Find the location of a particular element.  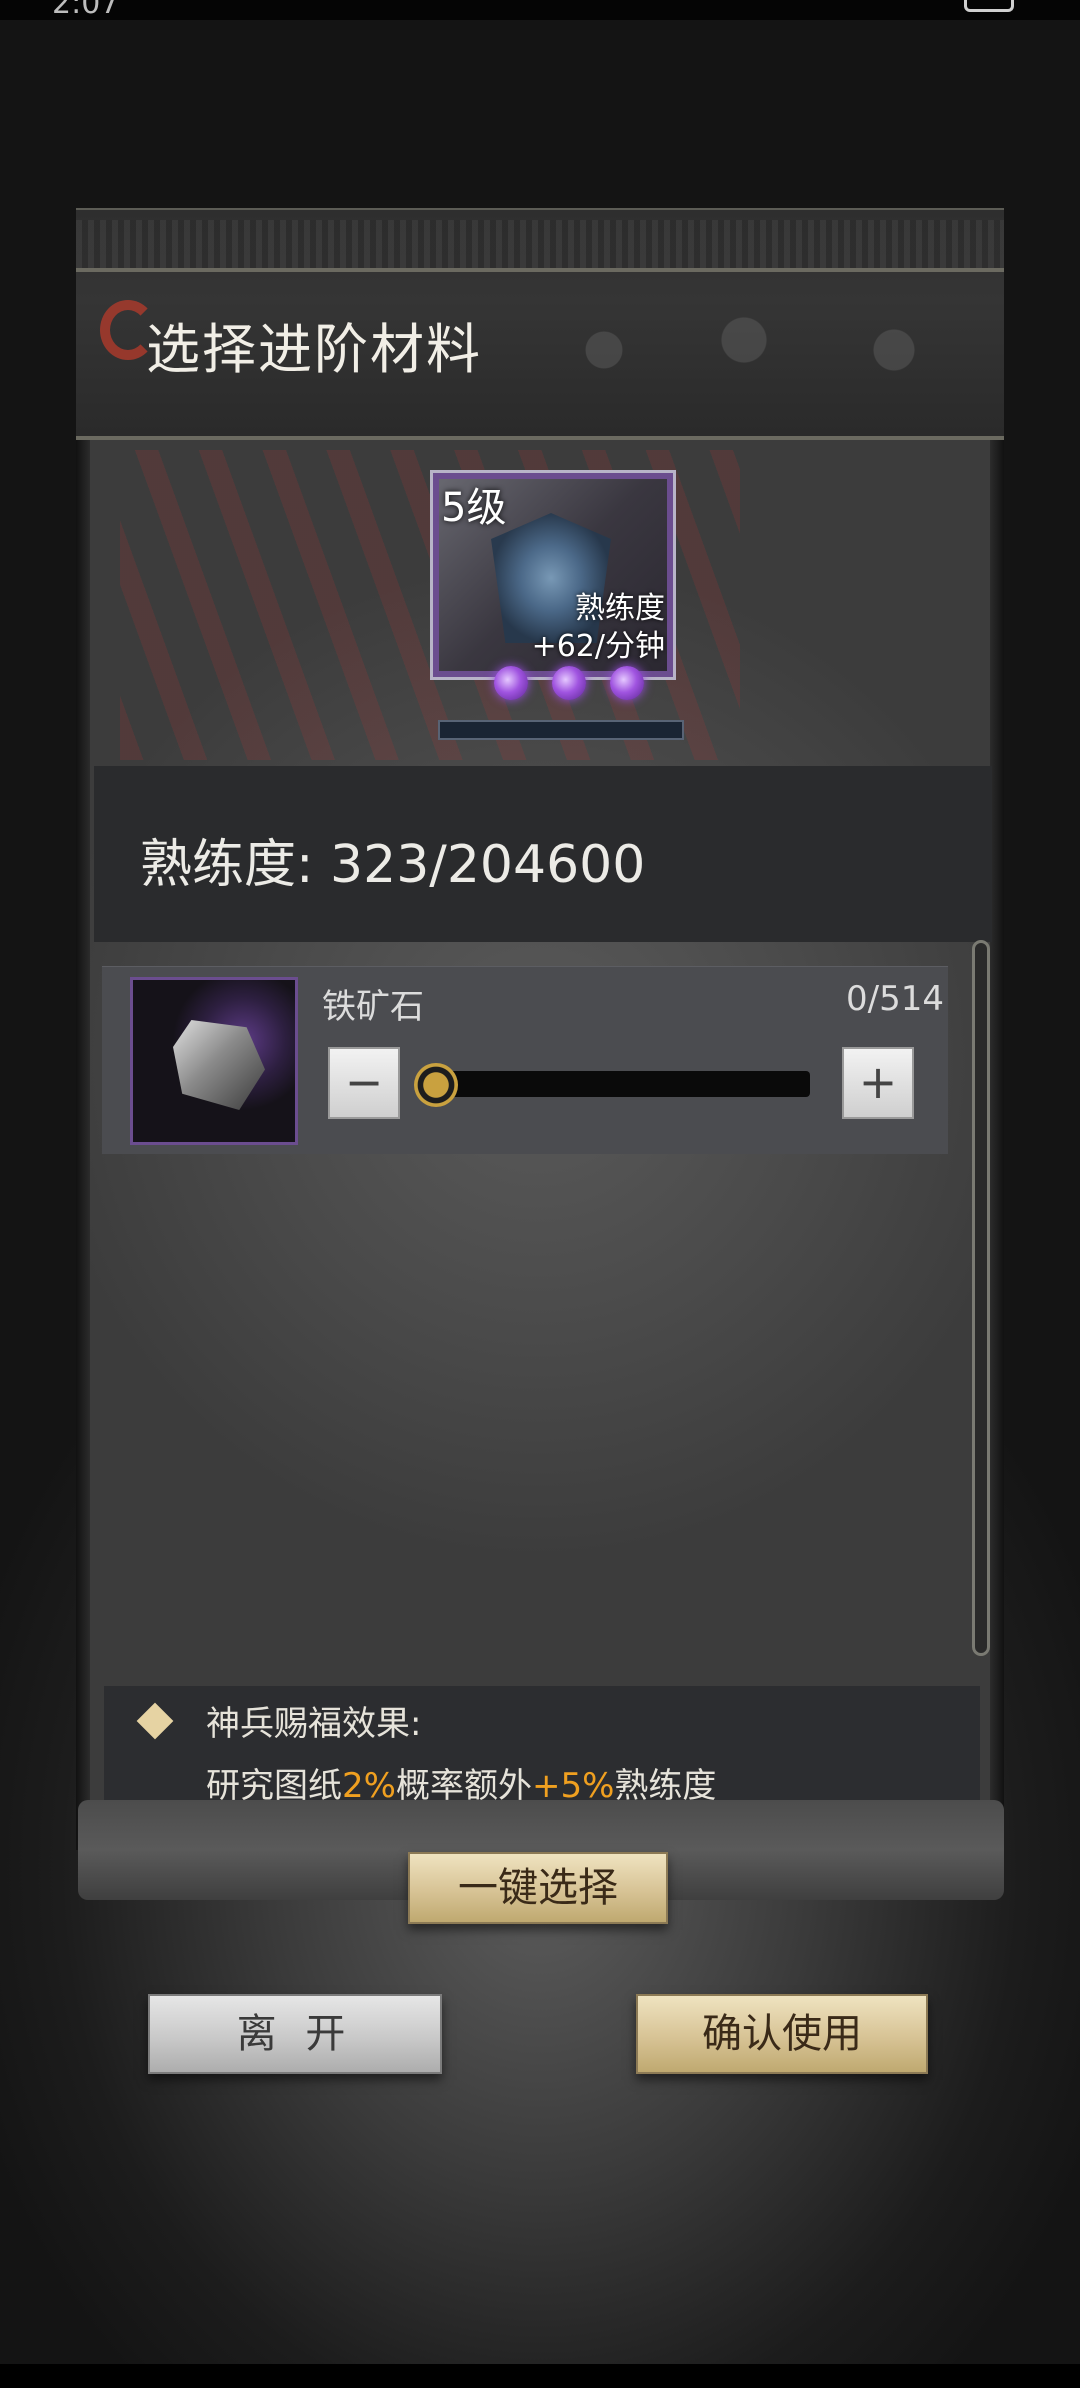

proficiency-panel: 熟练度: 323/204600 is located at coordinates (543, 854).